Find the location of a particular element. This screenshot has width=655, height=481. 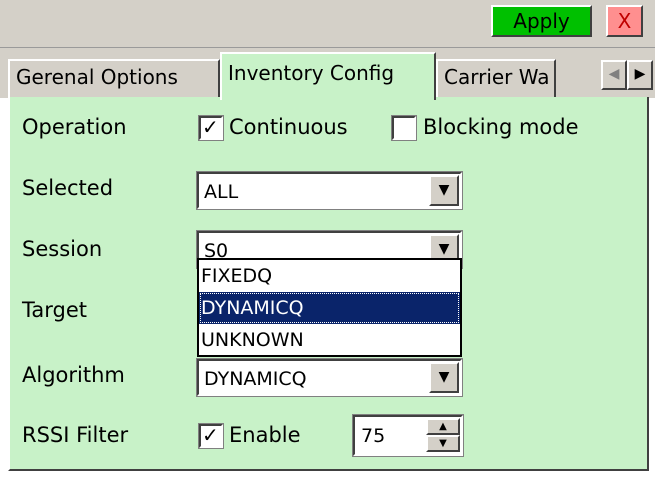

selected-value: ALL is located at coordinates (221, 192).